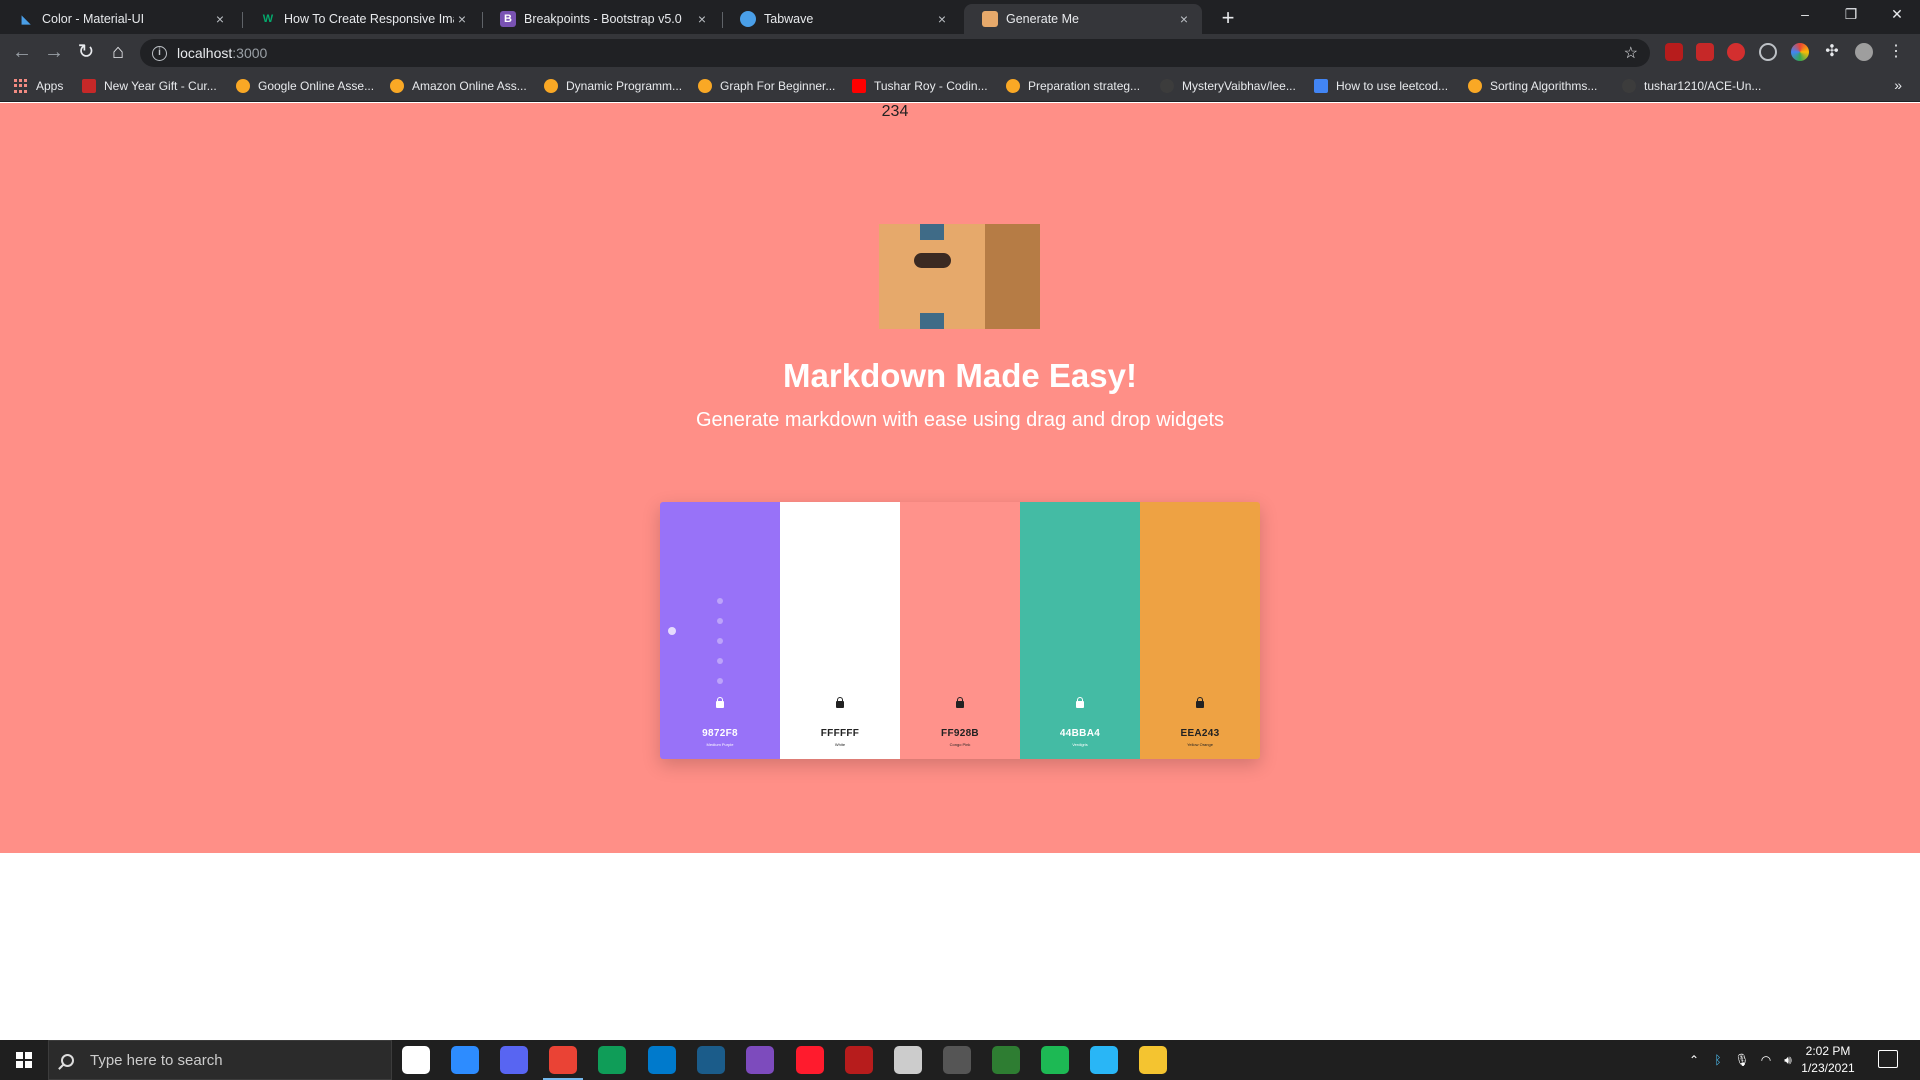  I want to click on bookmark-apps: Apps, so click(38, 86).